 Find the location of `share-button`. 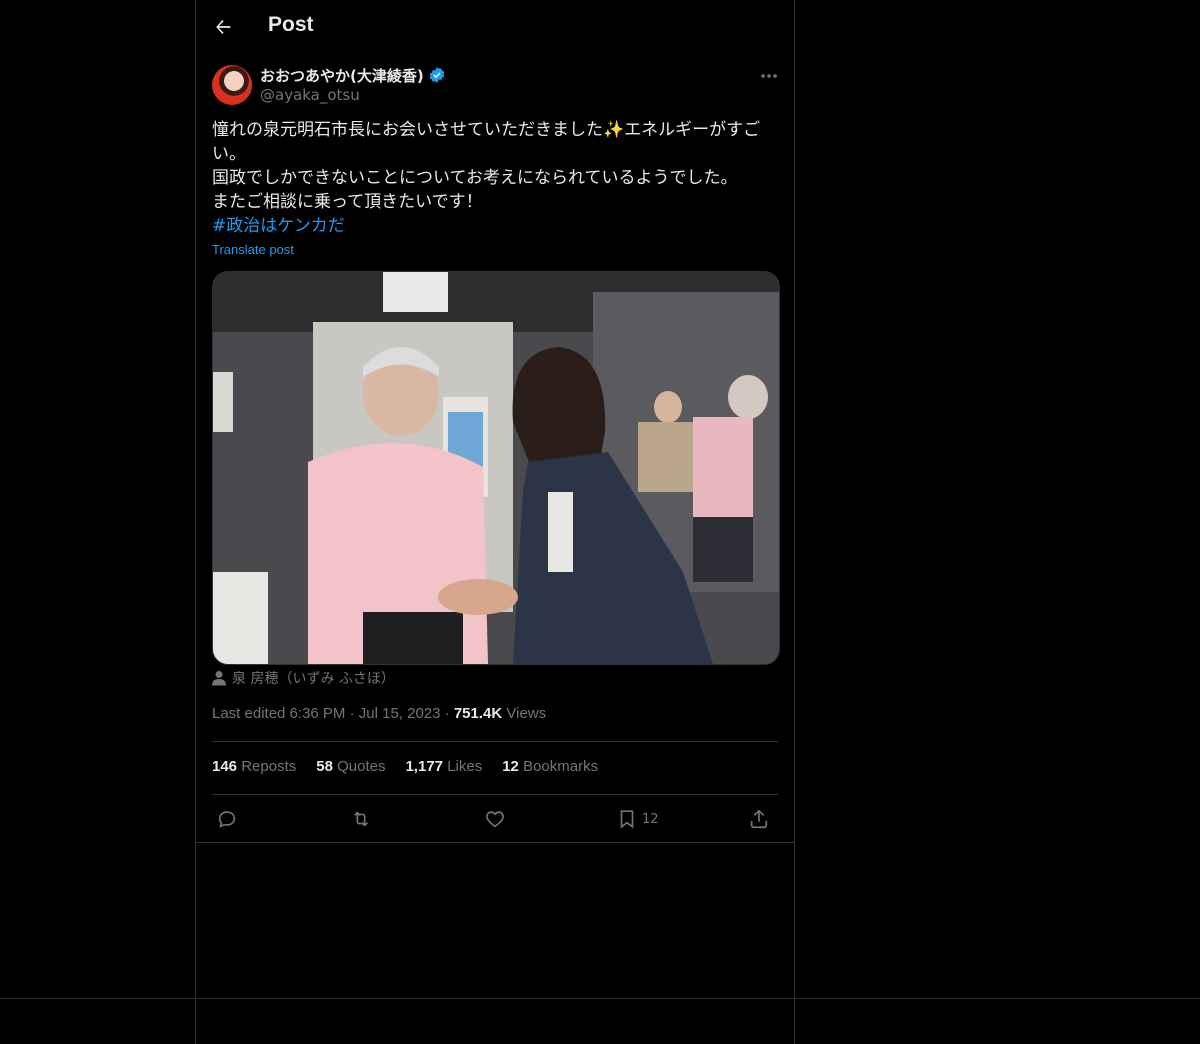

share-button is located at coordinates (759, 819).